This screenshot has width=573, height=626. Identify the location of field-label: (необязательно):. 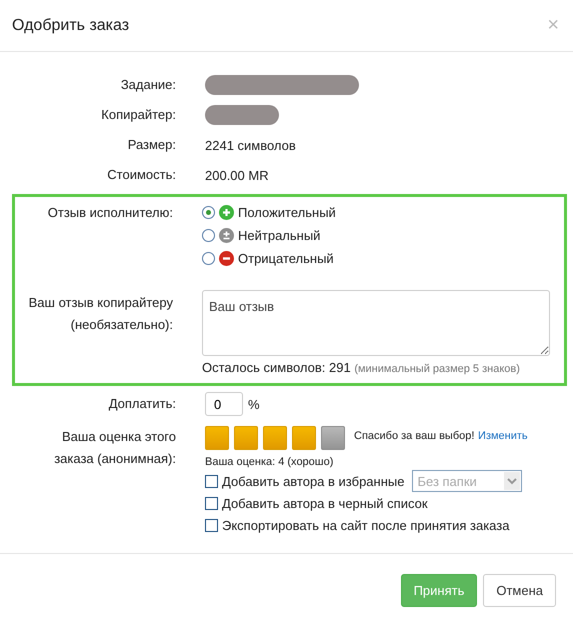
(121, 325).